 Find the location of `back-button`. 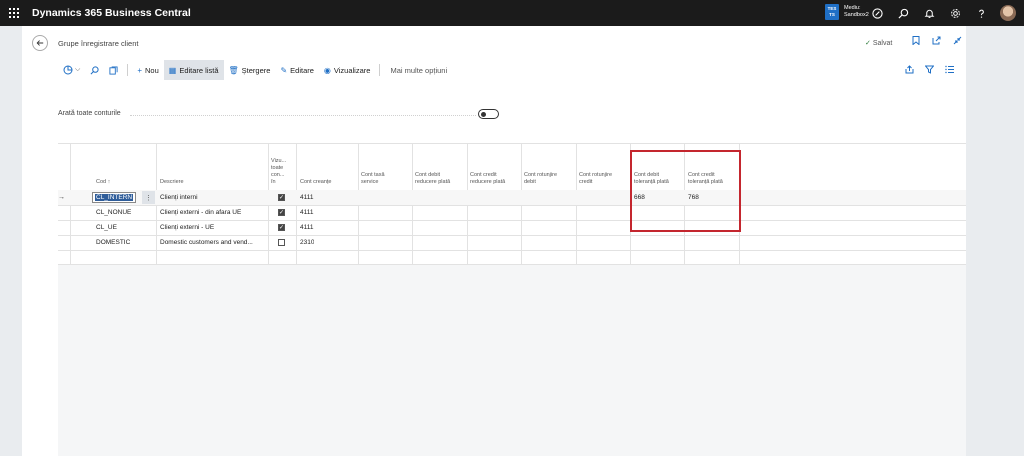

back-button is located at coordinates (40, 43).